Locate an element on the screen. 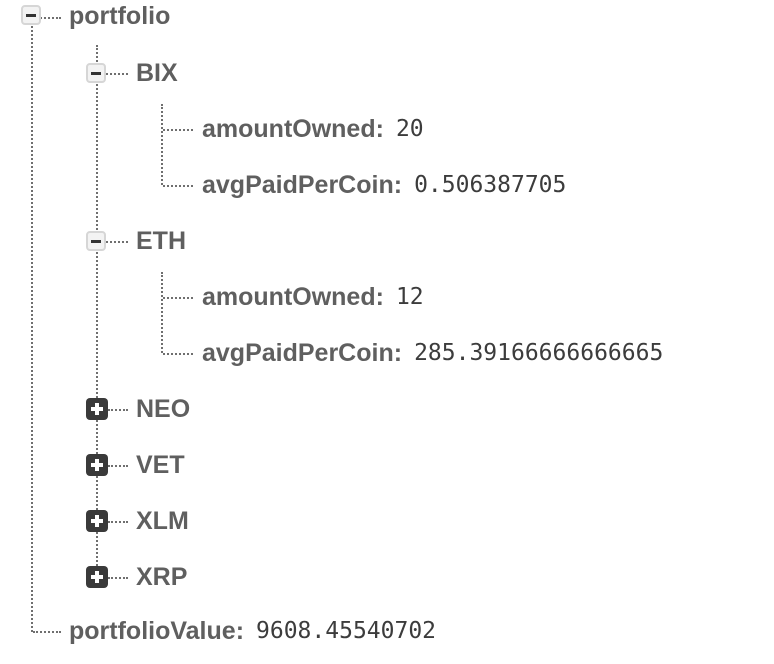 This screenshot has height=664, width=774. expand-neo-button is located at coordinates (97, 409).